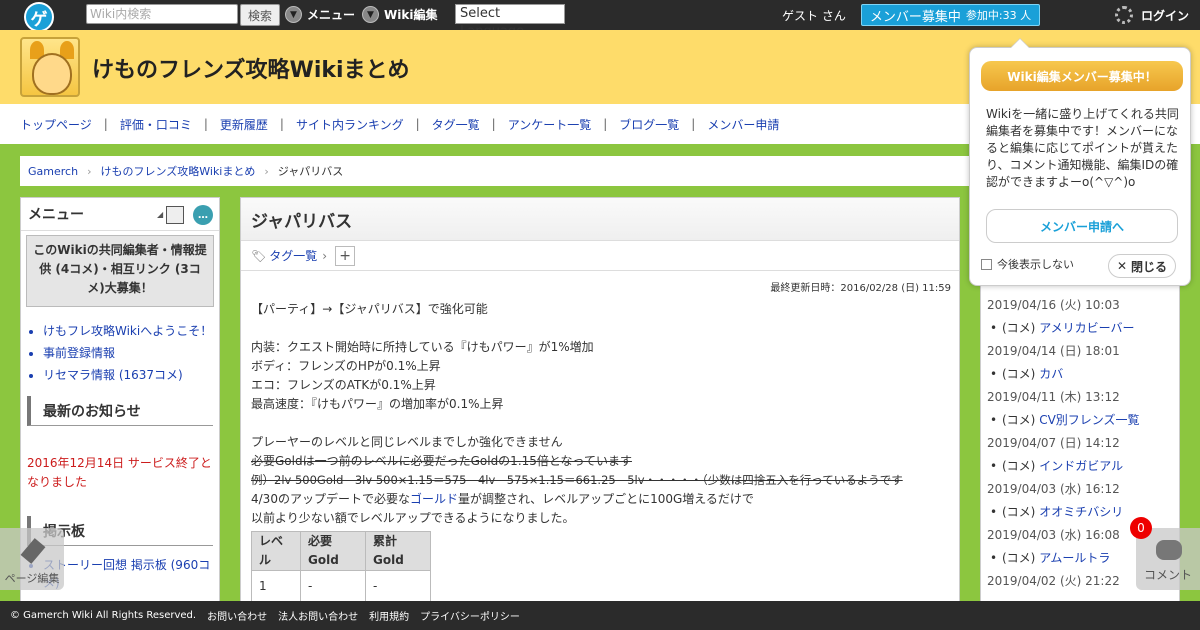 The width and height of the screenshot is (1200, 630). I want to click on comment-date: 2019/04/03 (水) 16:12, so click(1053, 489).